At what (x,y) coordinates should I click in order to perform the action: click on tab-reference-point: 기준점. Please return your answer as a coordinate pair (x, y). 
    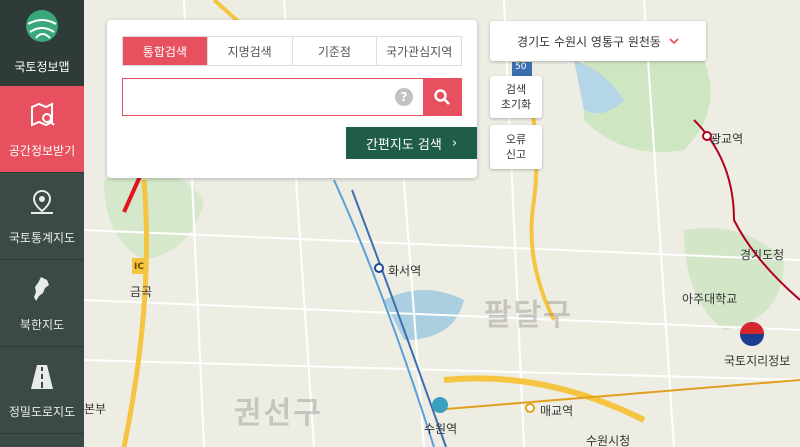
    Looking at the image, I should click on (335, 51).